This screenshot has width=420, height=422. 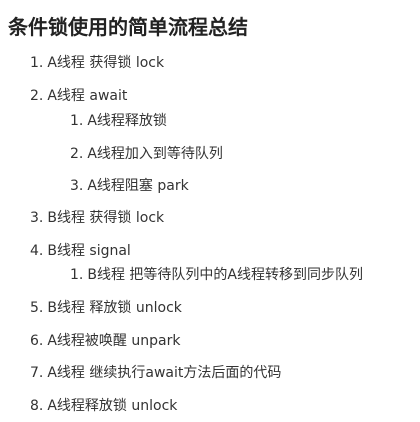 What do you see at coordinates (37, 373) in the screenshot?
I see `list-item-number: 7.` at bounding box center [37, 373].